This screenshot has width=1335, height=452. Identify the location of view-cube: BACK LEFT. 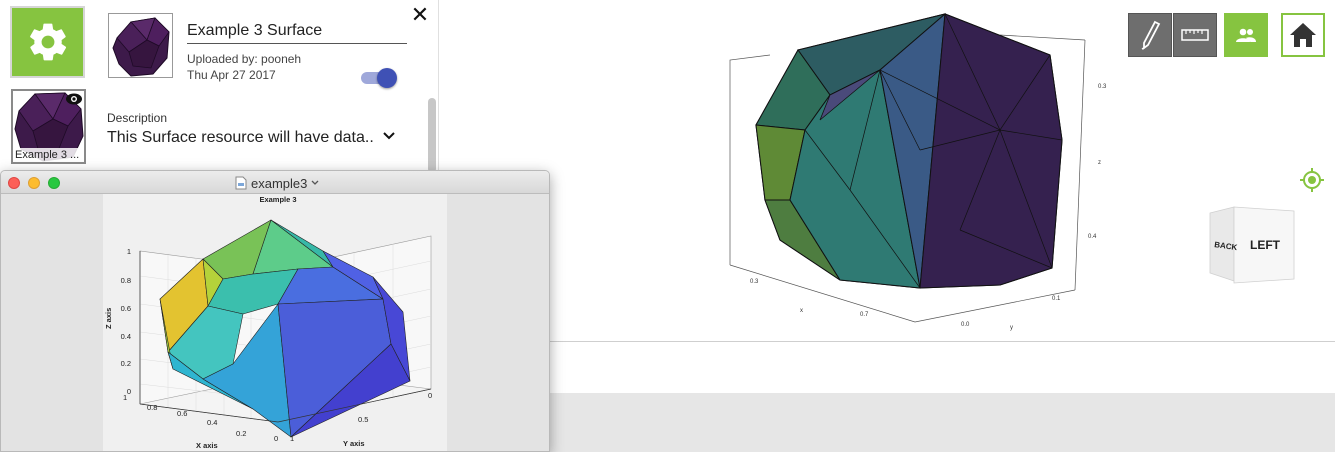
(1252, 246).